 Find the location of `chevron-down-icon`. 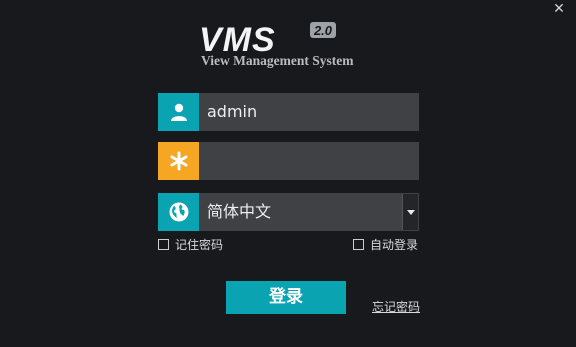

chevron-down-icon is located at coordinates (410, 212).